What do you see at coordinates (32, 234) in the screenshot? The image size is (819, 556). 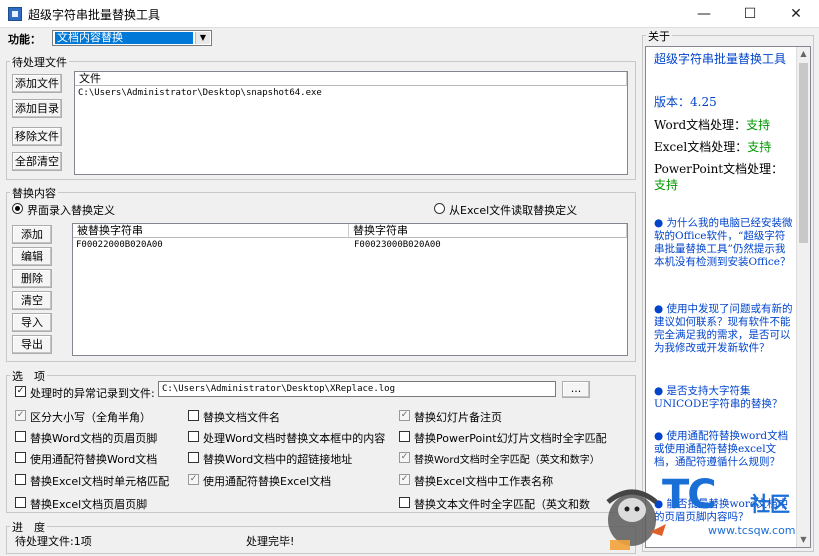 I see `add-rule-button: 添加` at bounding box center [32, 234].